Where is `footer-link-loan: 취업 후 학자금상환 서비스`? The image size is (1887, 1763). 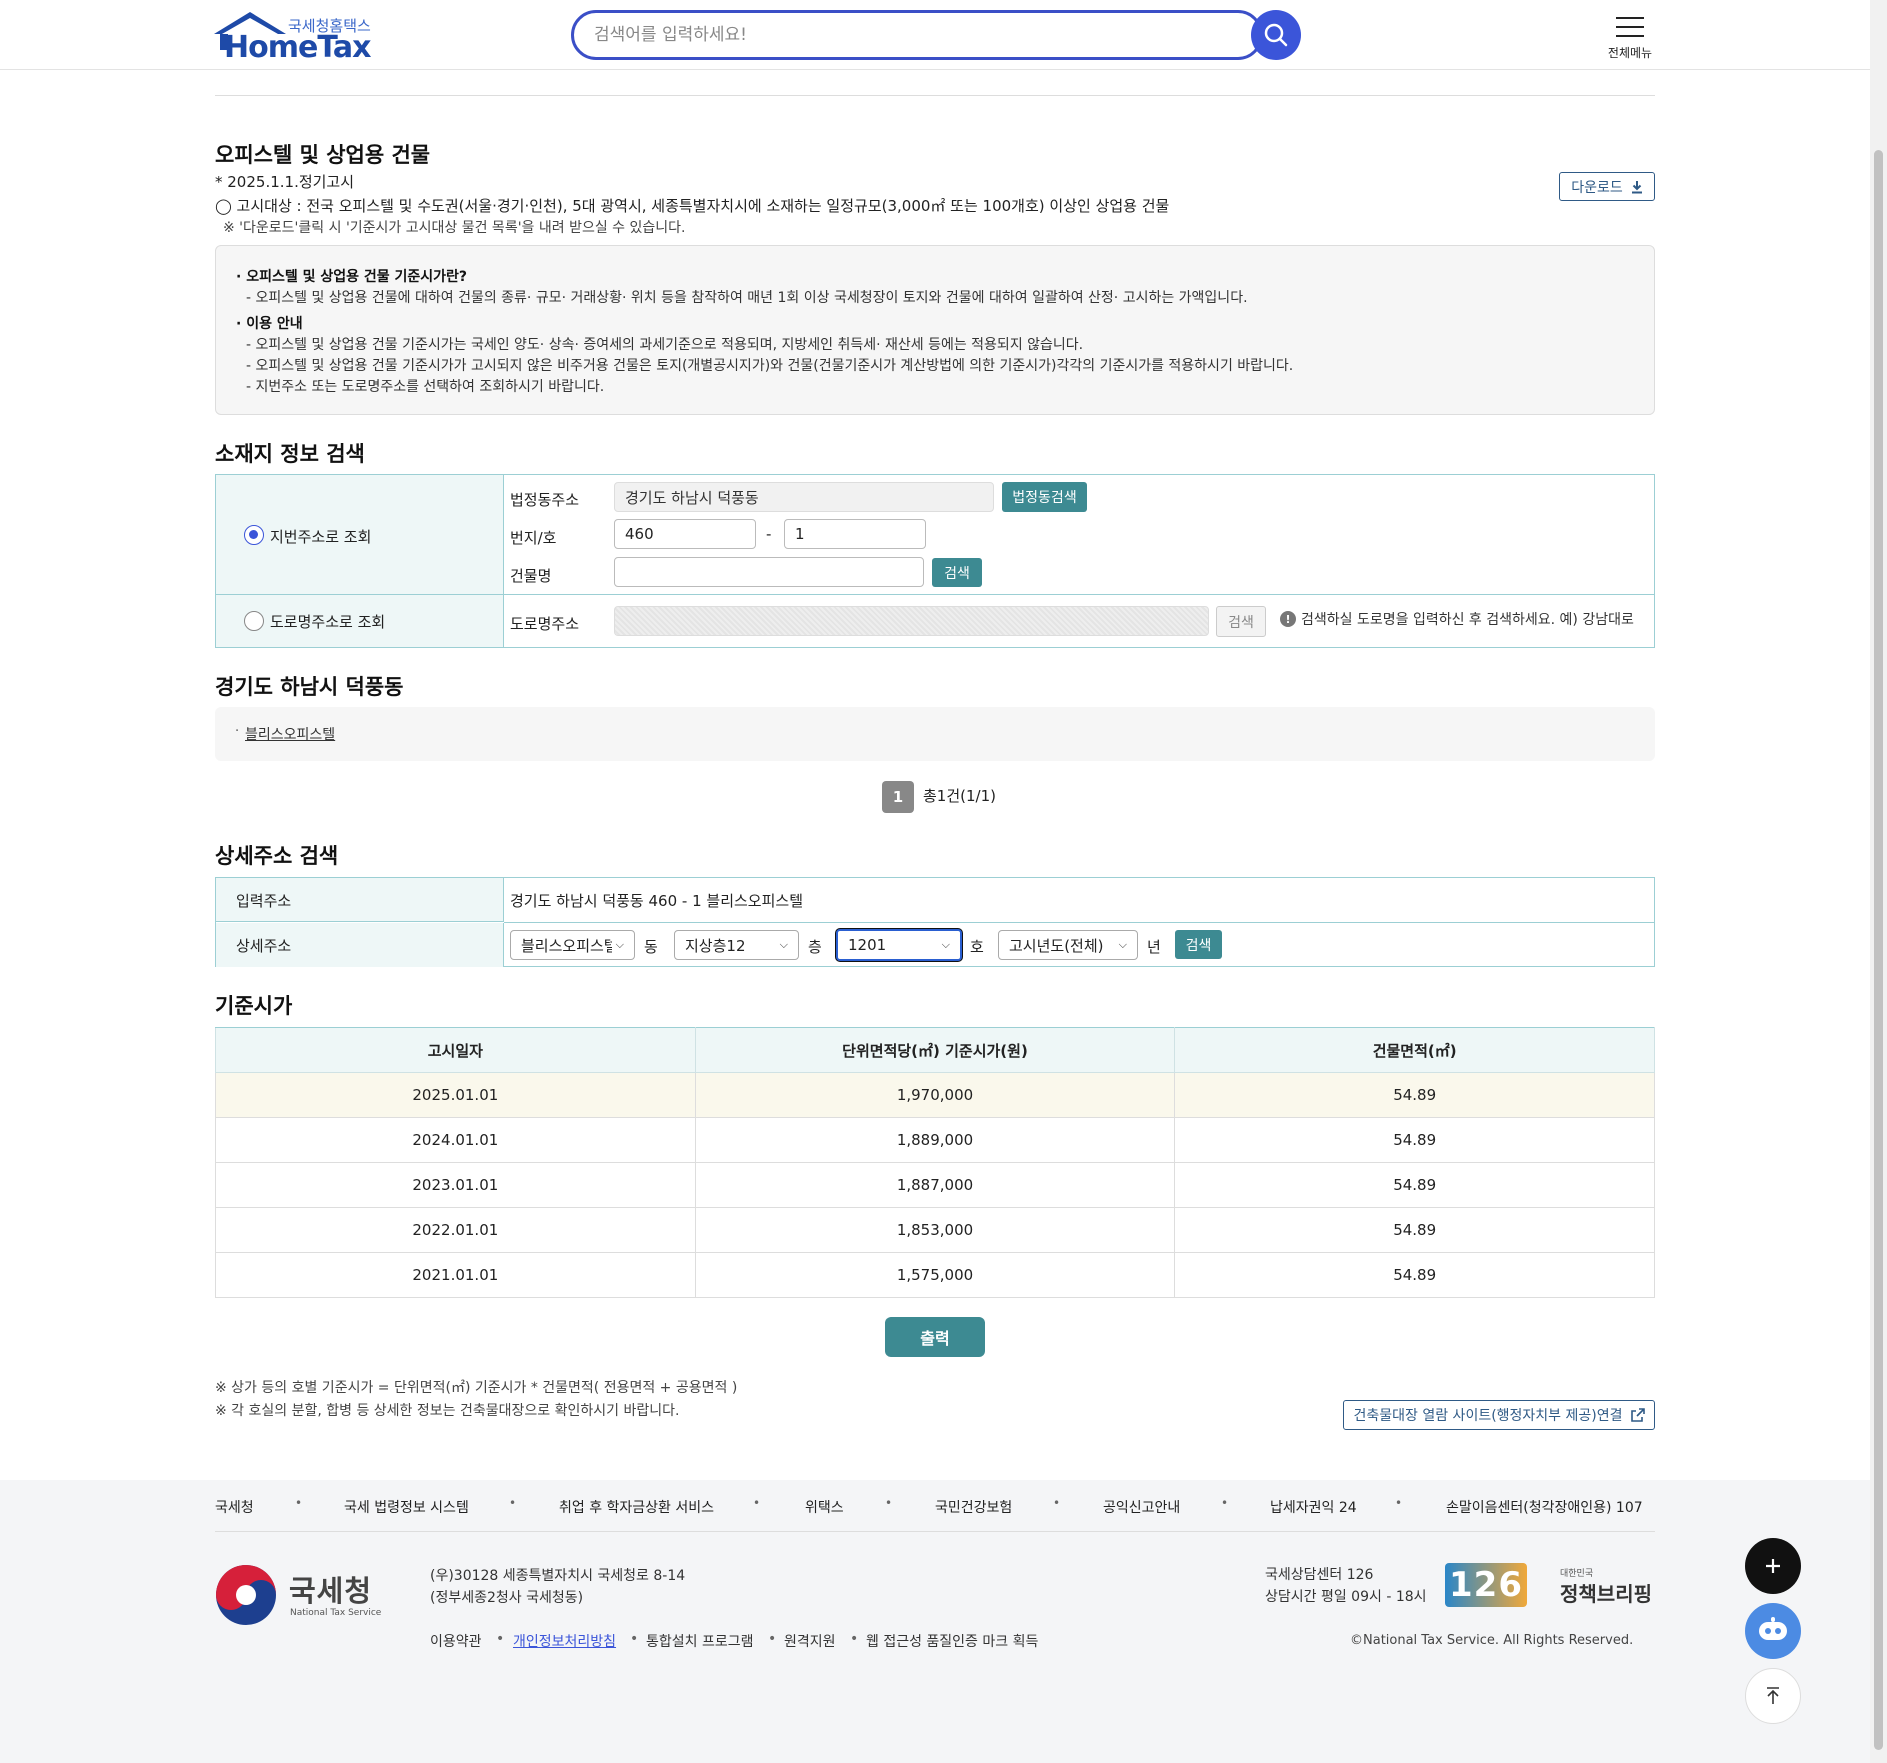 footer-link-loan: 취업 후 학자금상환 서비스 is located at coordinates (636, 1507).